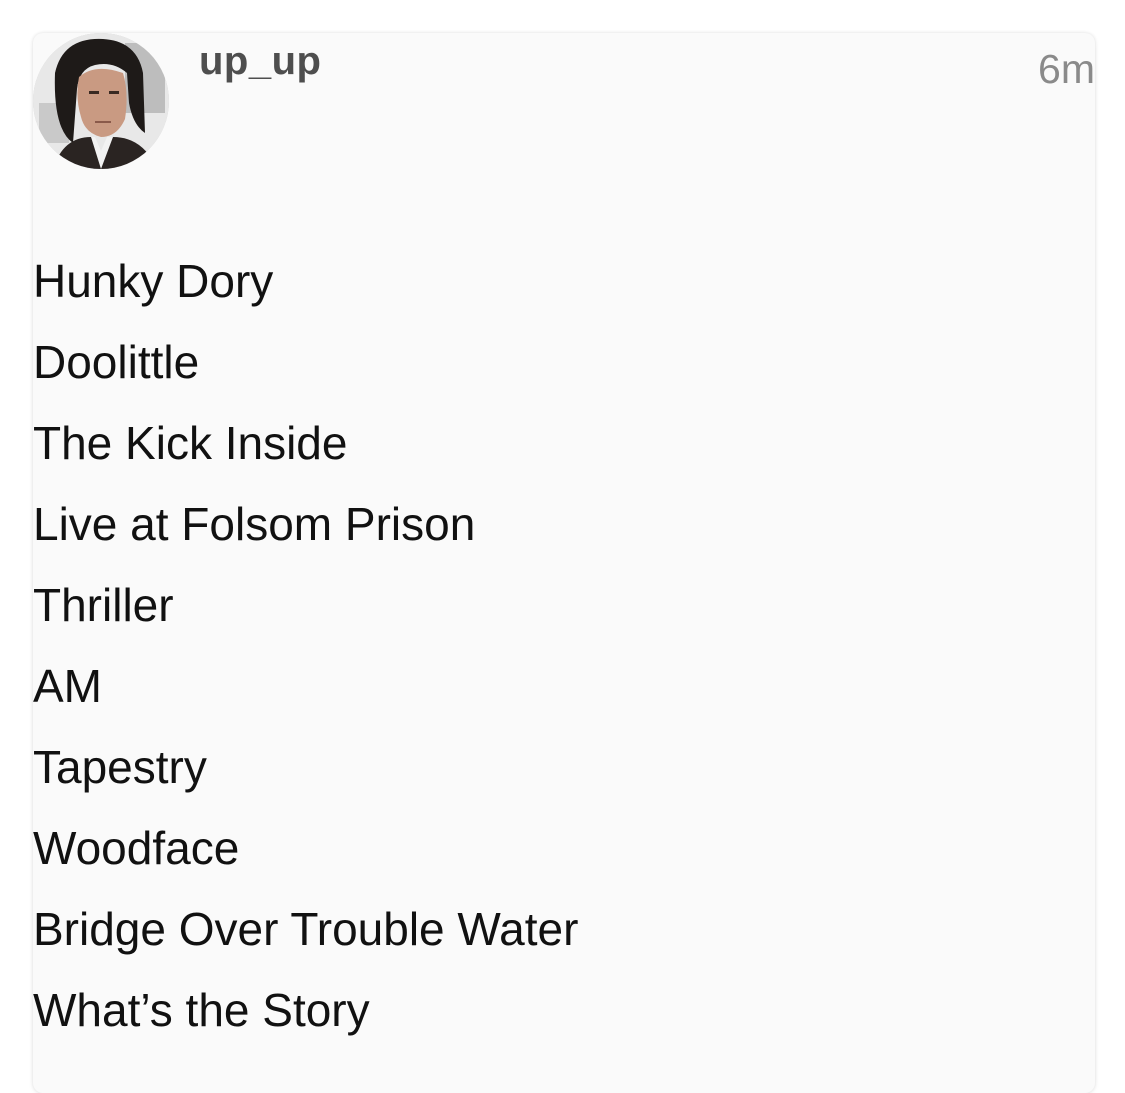 The width and height of the screenshot is (1125, 1093). I want to click on list-item: Tapestry, so click(120, 767).